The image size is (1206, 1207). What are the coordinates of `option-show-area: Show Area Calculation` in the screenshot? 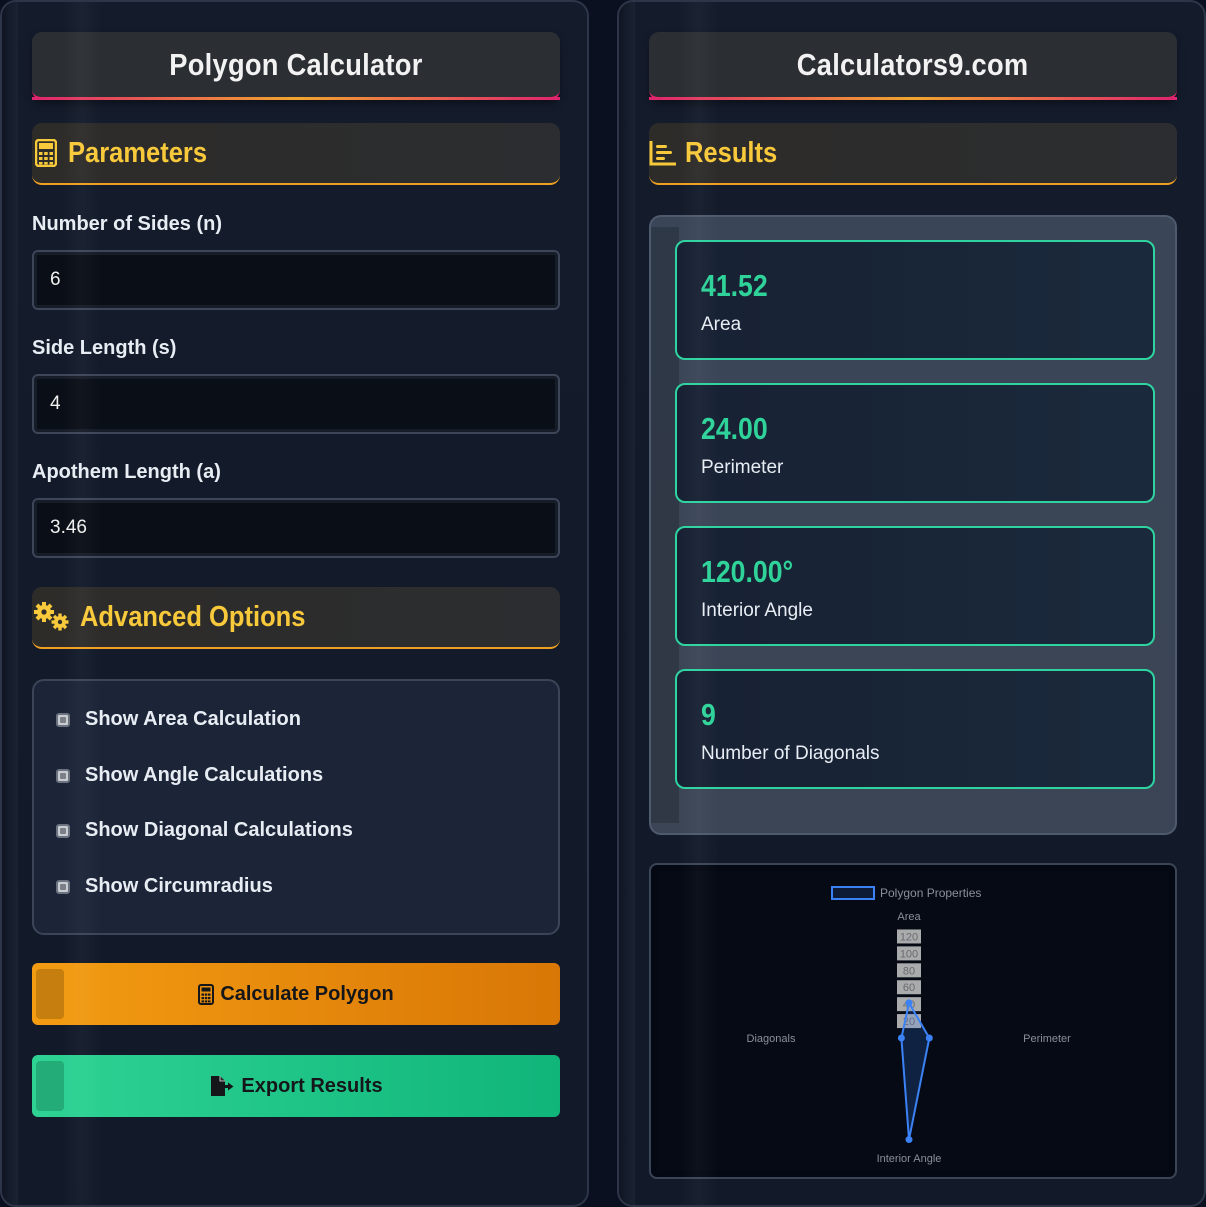 It's located at (178, 719).